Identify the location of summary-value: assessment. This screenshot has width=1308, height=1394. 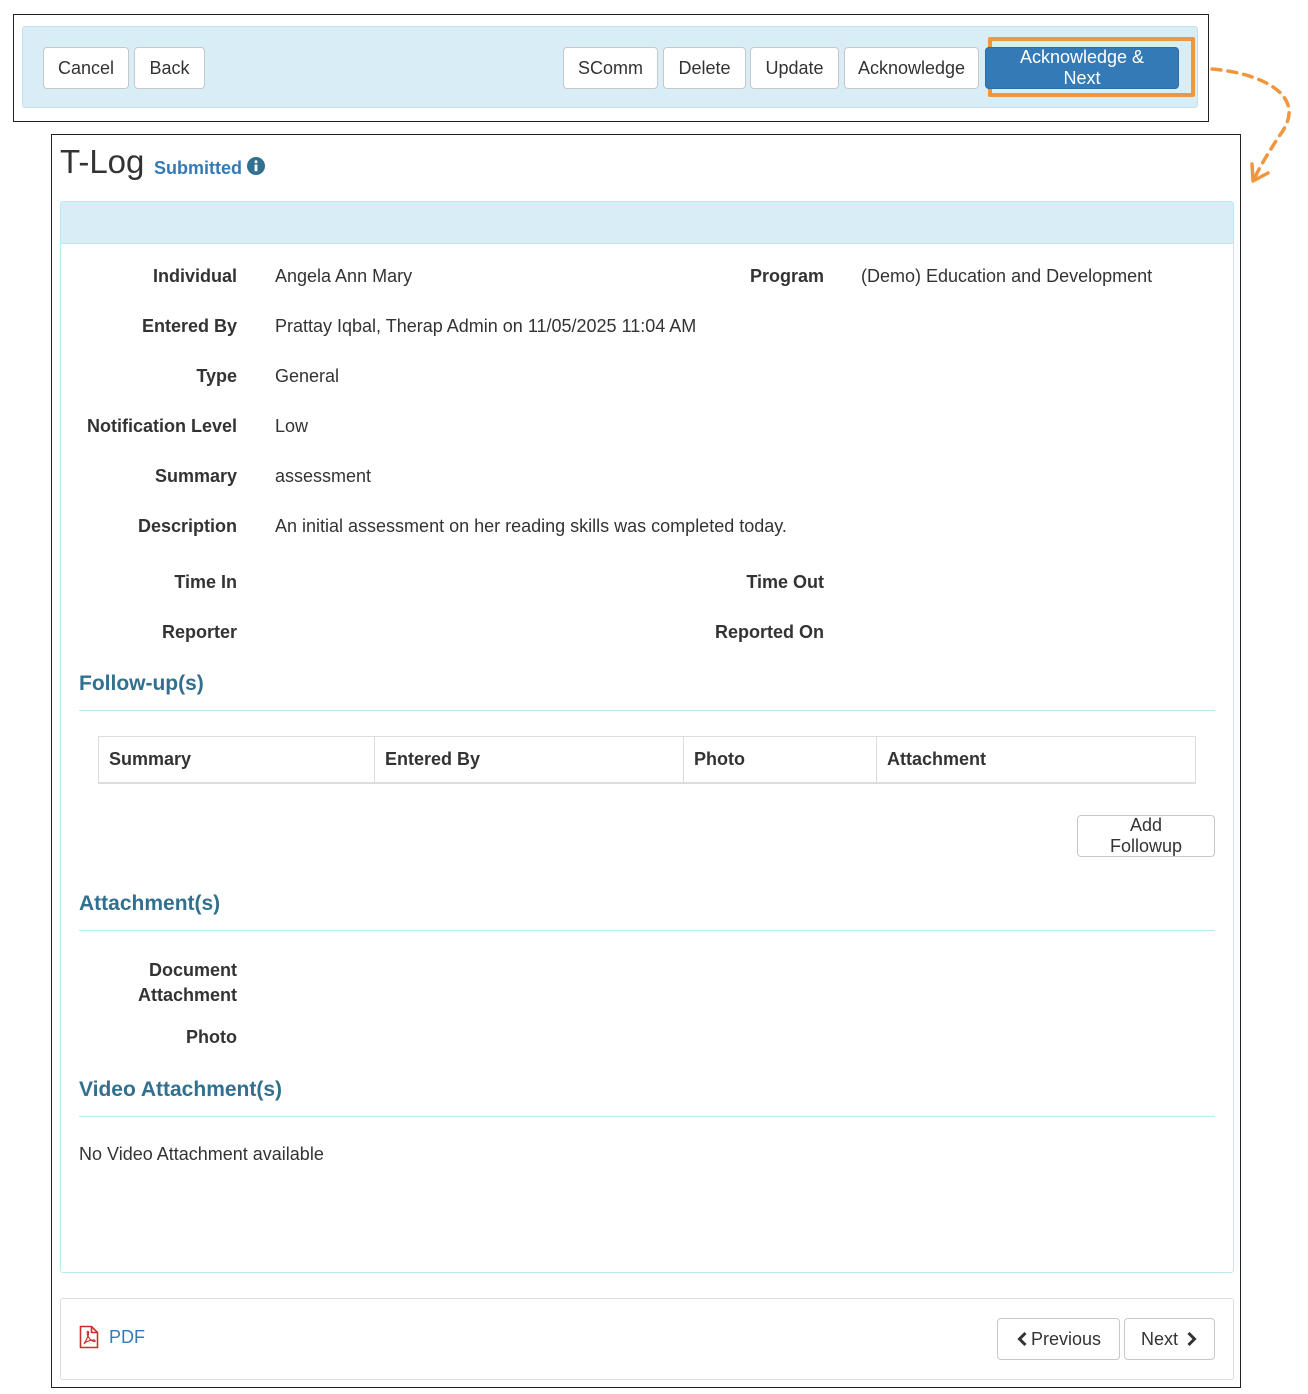
(323, 476).